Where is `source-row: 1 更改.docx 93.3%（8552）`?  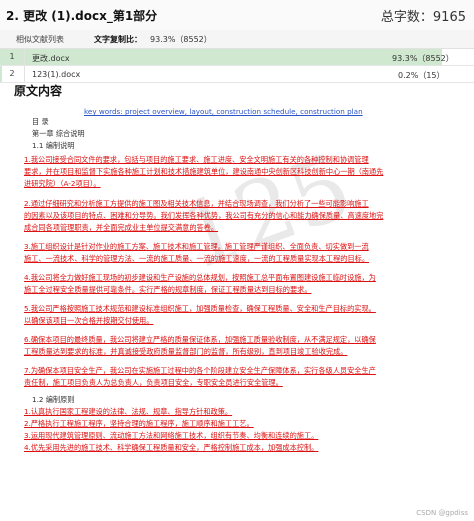 source-row: 1 更改.docx 93.3%（8552） is located at coordinates (237, 57).